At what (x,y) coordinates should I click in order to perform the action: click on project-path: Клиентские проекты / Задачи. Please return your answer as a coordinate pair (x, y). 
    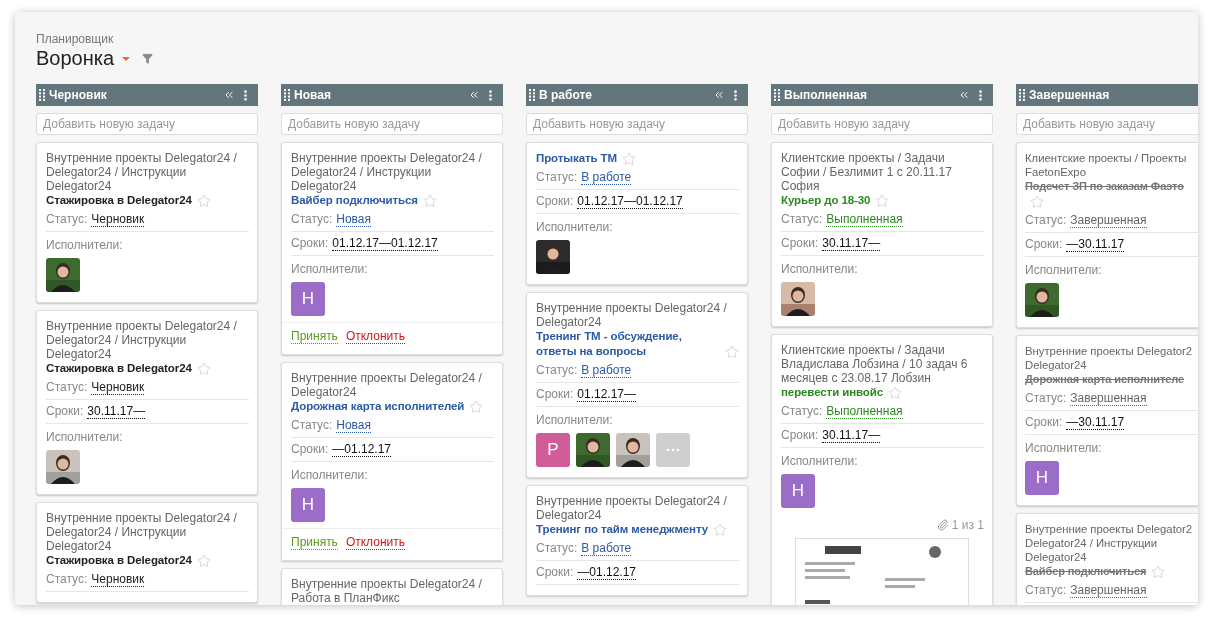
    Looking at the image, I should click on (863, 350).